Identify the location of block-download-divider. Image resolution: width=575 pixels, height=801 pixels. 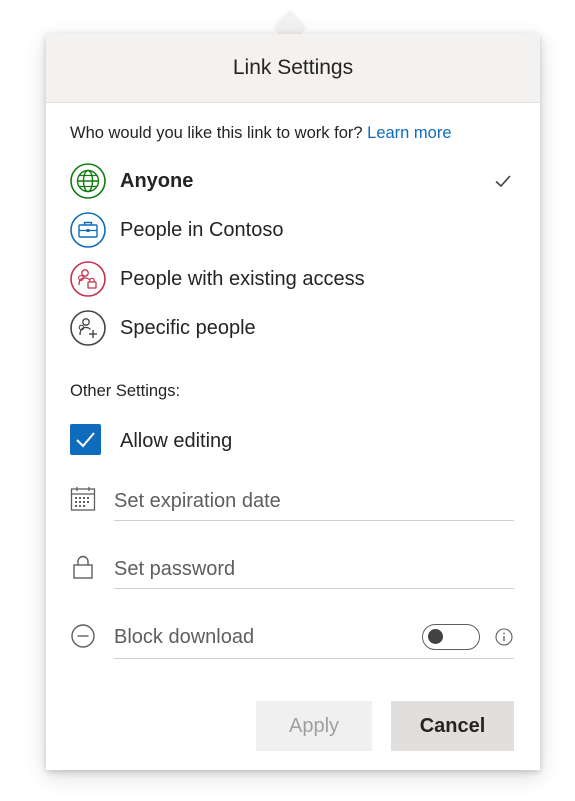
(314, 658).